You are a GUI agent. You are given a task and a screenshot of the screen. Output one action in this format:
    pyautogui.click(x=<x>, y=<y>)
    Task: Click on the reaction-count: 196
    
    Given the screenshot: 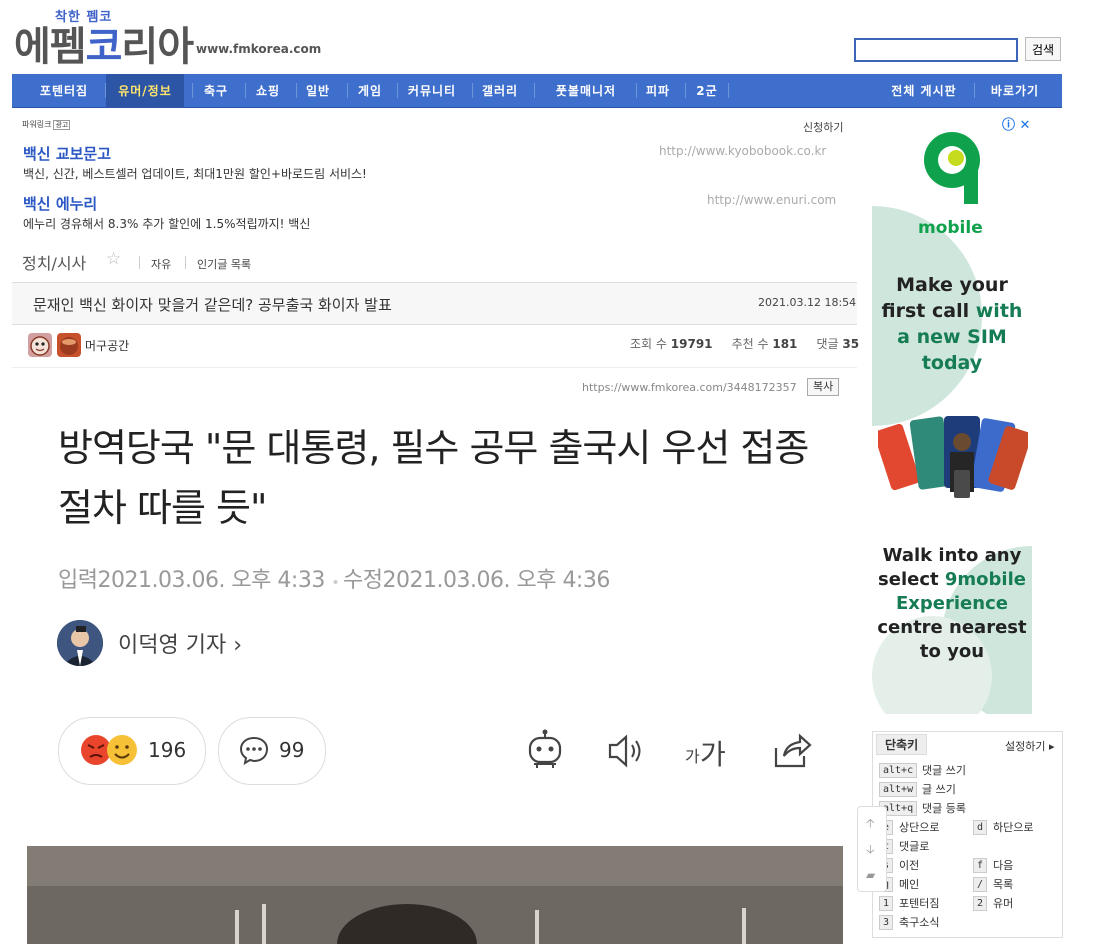 What is the action you would take?
    pyautogui.click(x=167, y=750)
    